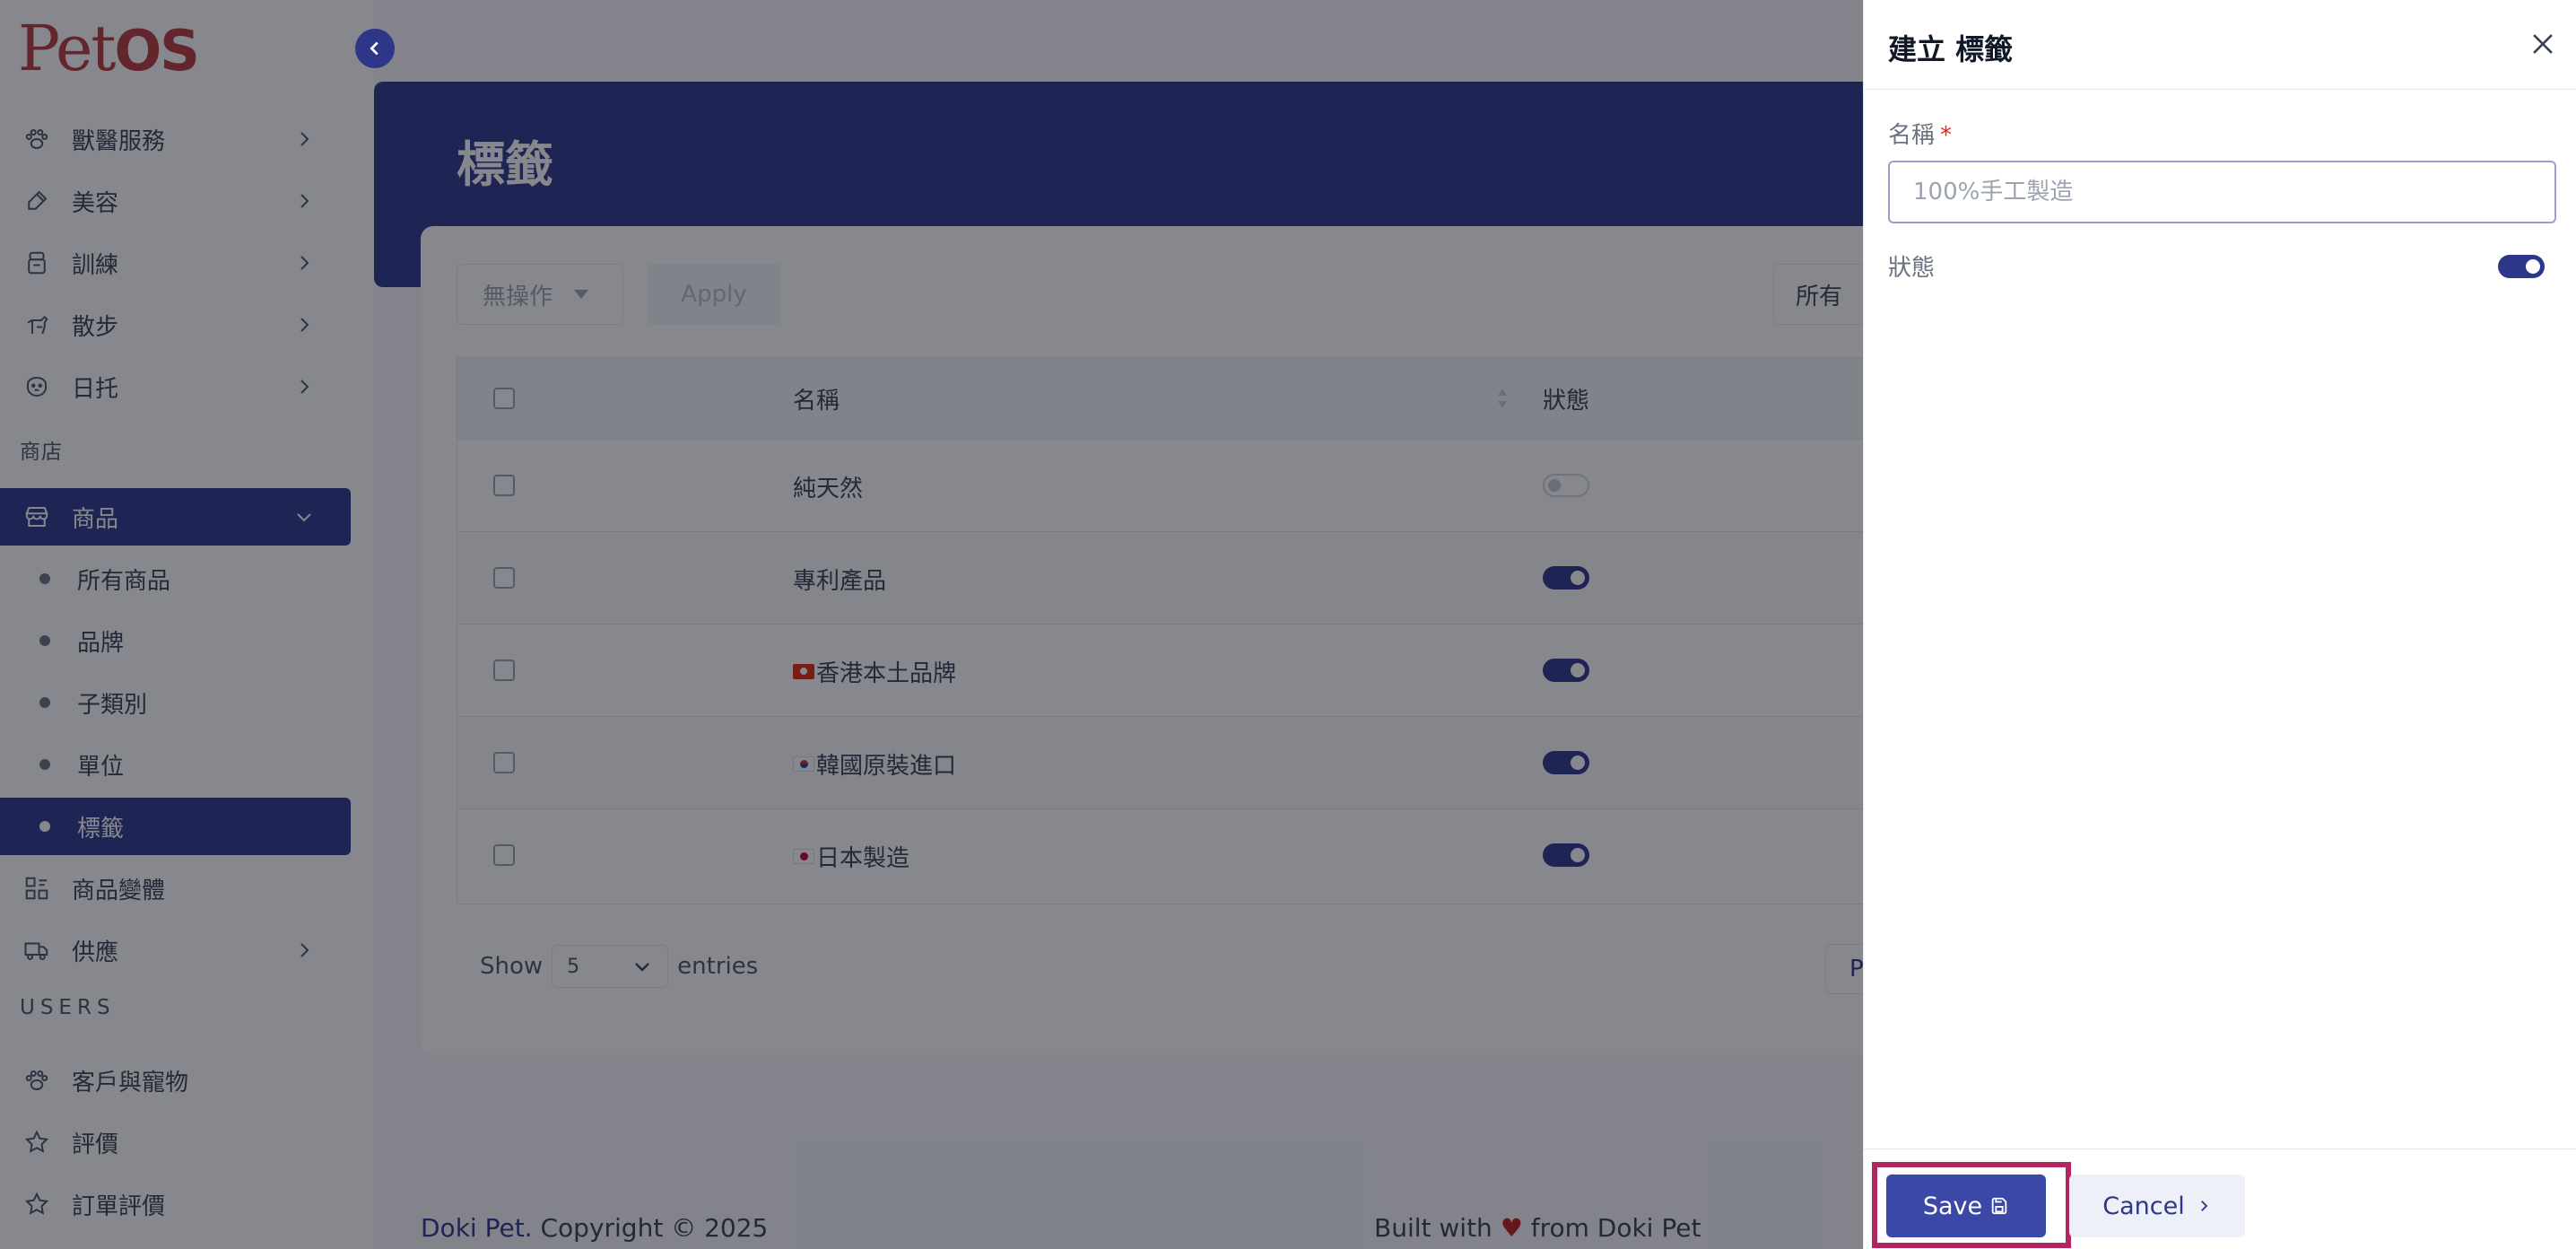 The image size is (2576, 1249). I want to click on floppy-disk-icon, so click(1999, 1206).